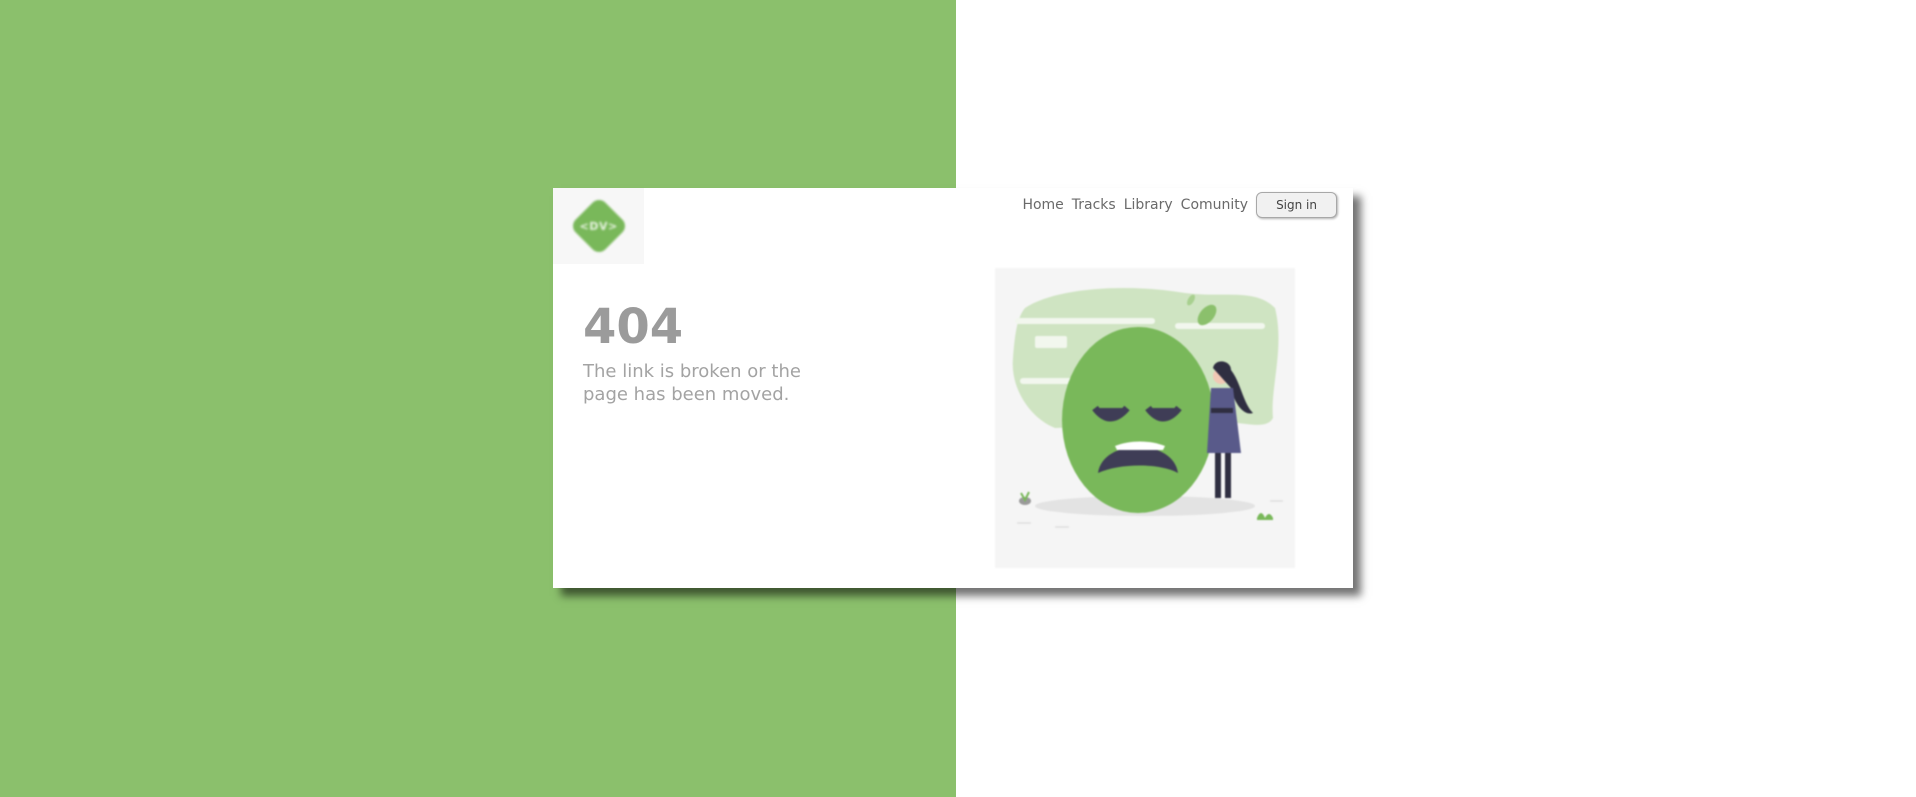 Image resolution: width=1916 pixels, height=797 pixels. I want to click on illustration-graphic, so click(1147, 408).